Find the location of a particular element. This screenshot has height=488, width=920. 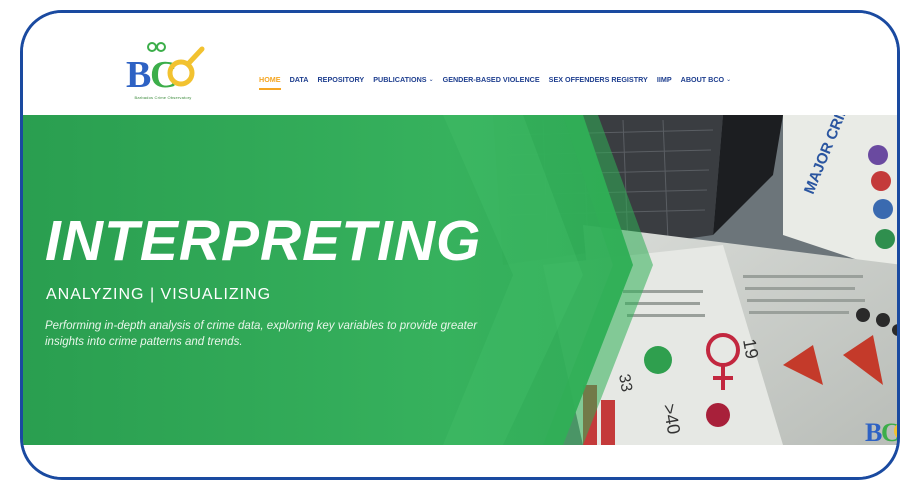

nav-iimp: IIMP is located at coordinates (664, 79).